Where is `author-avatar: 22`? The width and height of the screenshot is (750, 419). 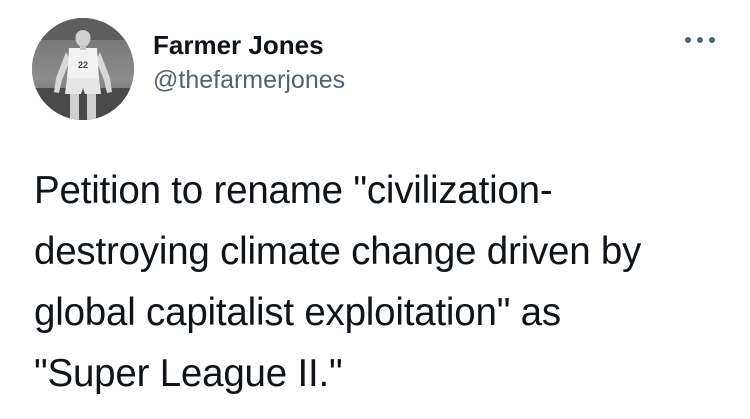
author-avatar: 22 is located at coordinates (83, 69).